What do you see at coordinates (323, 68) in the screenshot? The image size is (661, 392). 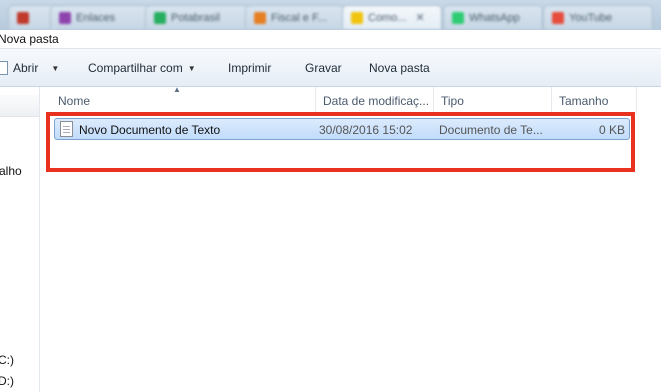 I see `burn-button: Gravar` at bounding box center [323, 68].